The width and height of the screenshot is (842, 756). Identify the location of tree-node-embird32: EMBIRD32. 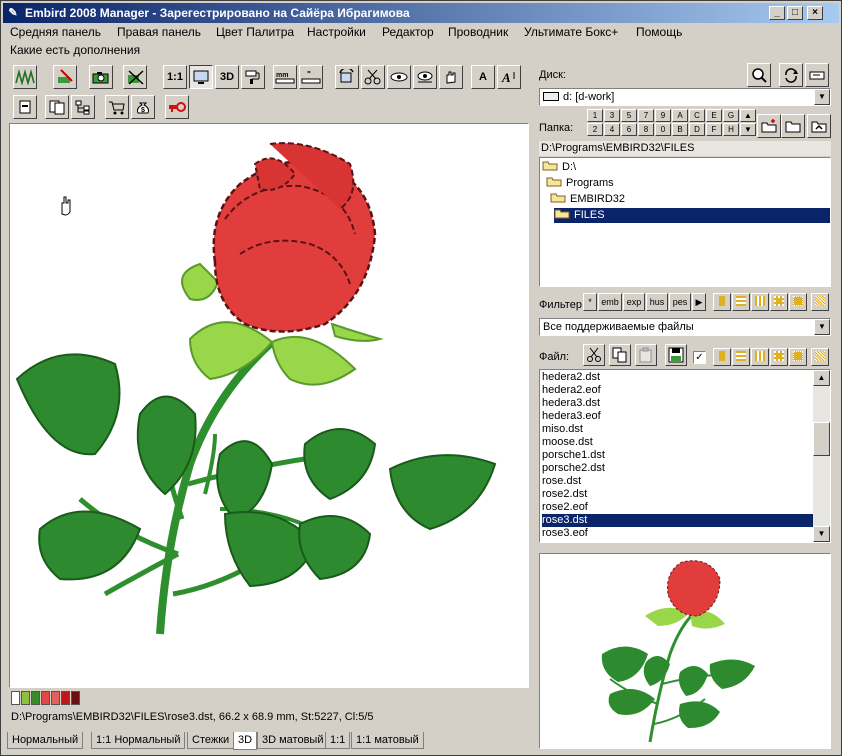
(589, 199).